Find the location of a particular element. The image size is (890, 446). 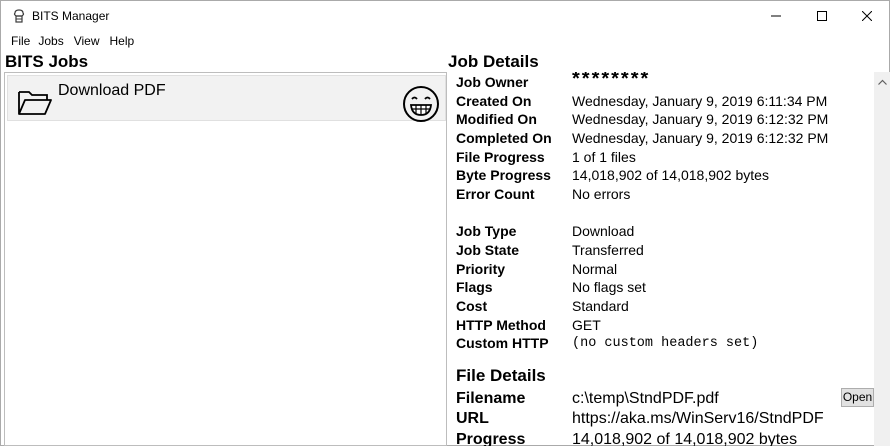

job-name: Download PDF is located at coordinates (112, 90).